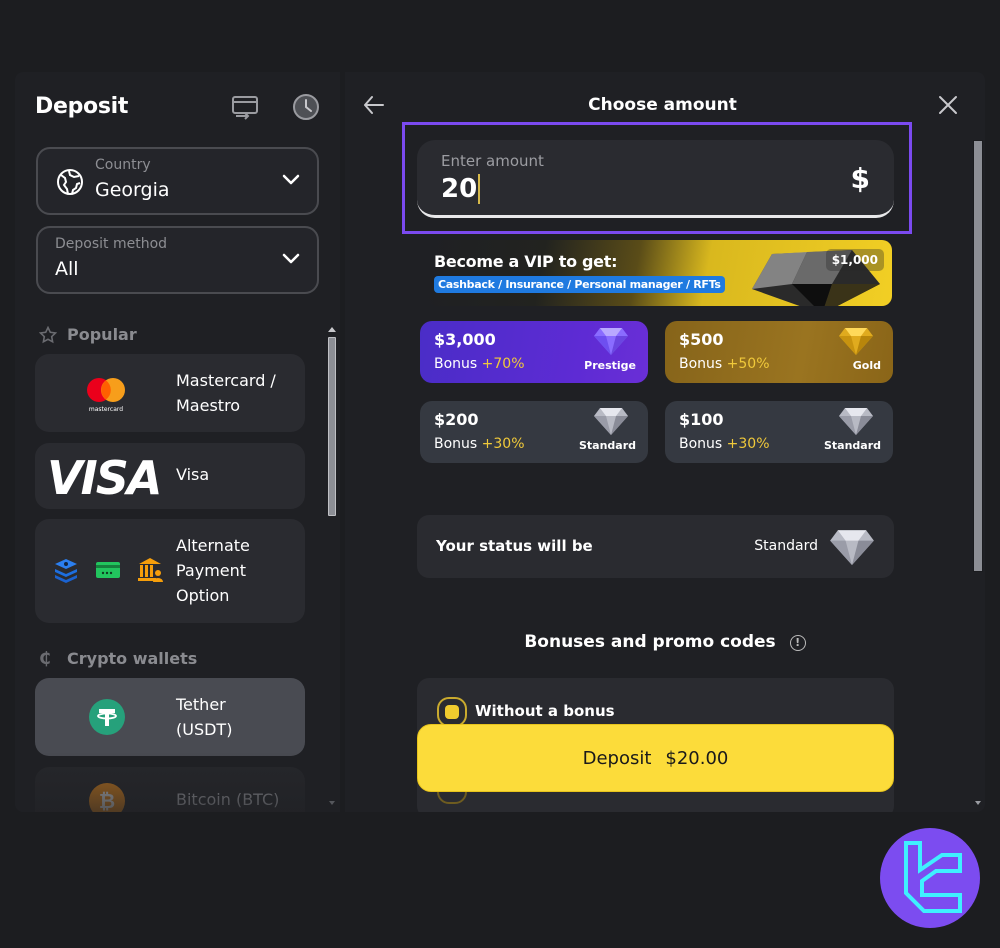  I want to click on deposit-button: Deposit $20.00, so click(655, 758).